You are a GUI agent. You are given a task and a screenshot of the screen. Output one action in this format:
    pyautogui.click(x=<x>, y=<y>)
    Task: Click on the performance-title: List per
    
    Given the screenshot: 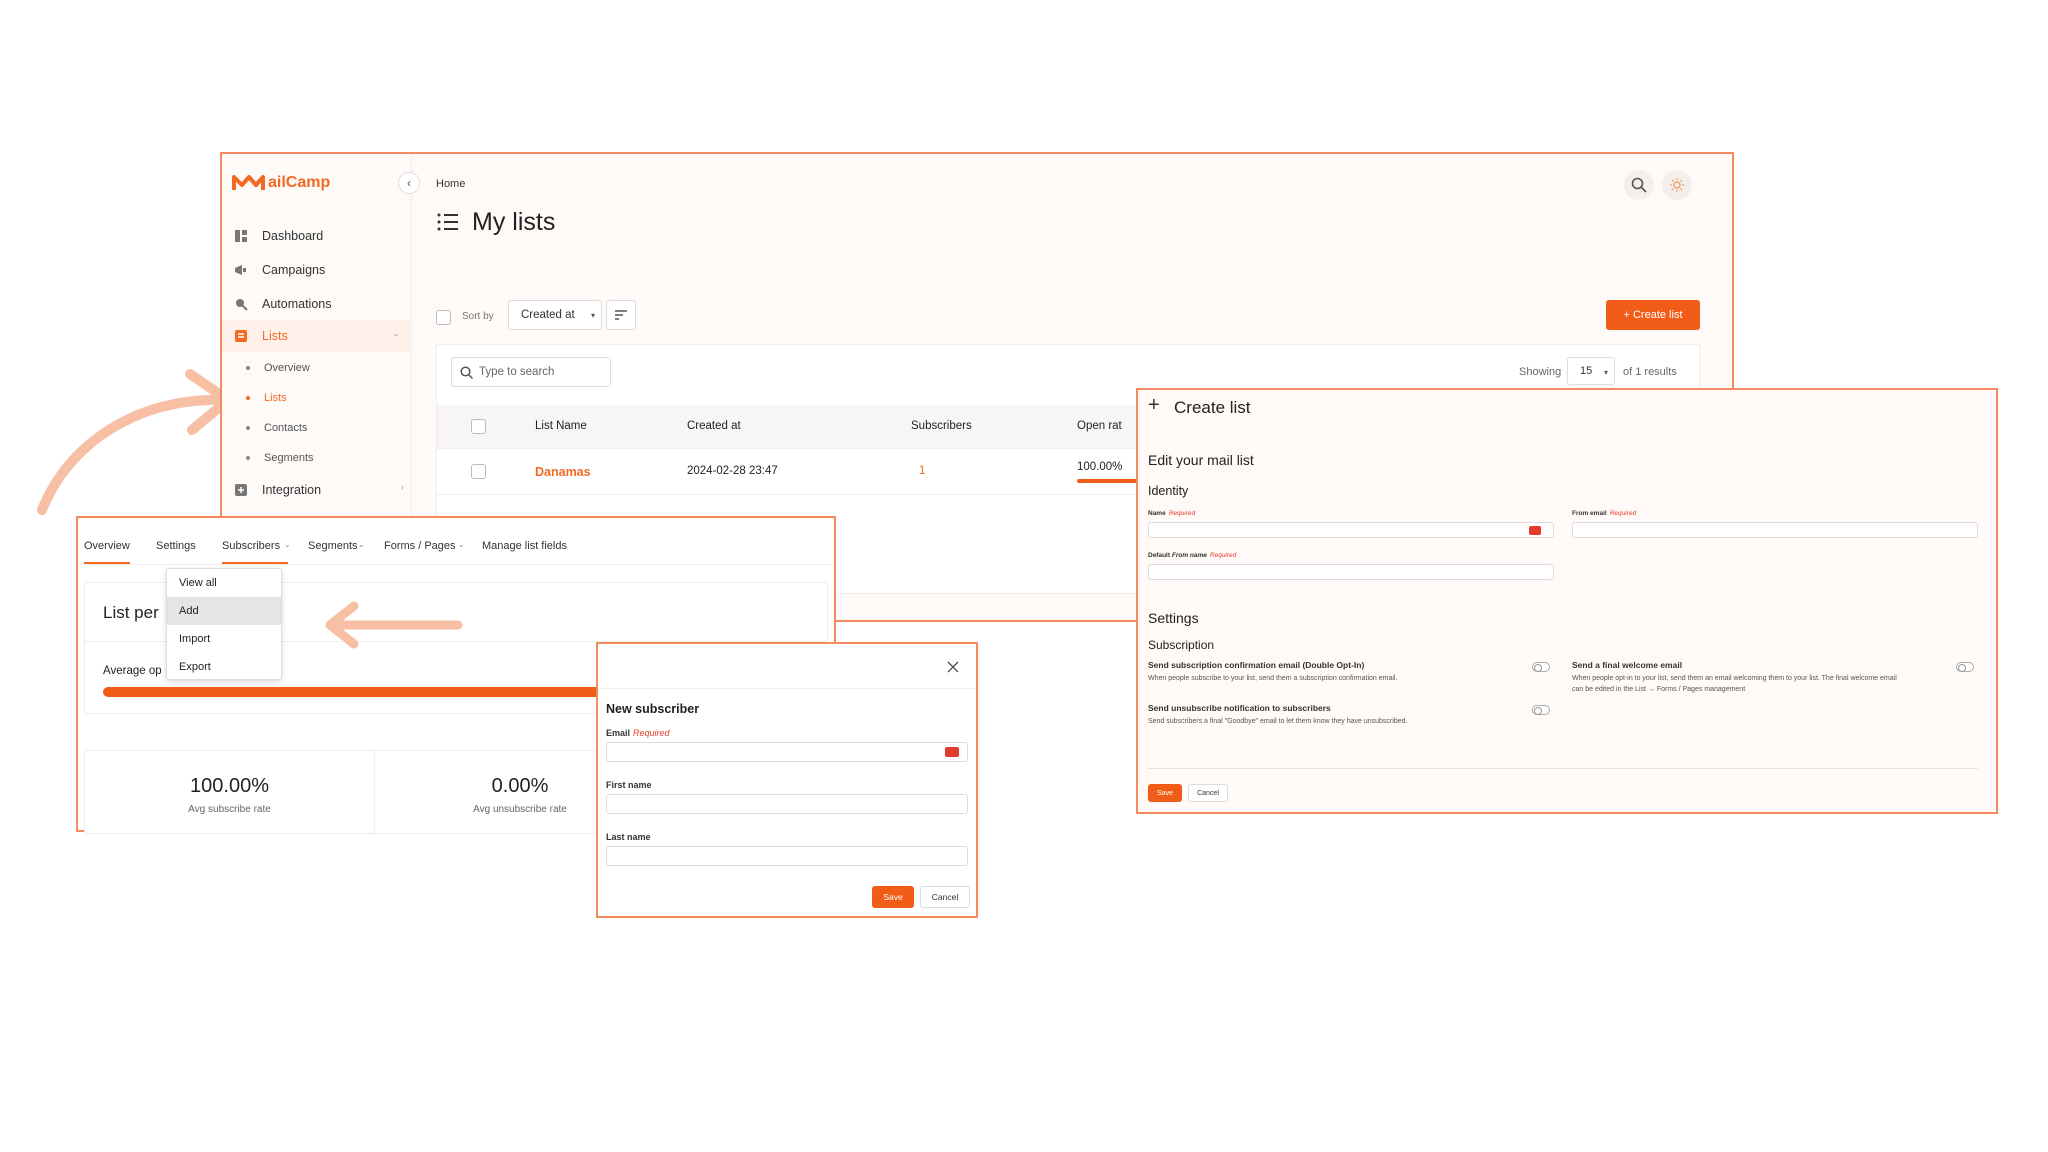 What is the action you would take?
    pyautogui.click(x=131, y=612)
    